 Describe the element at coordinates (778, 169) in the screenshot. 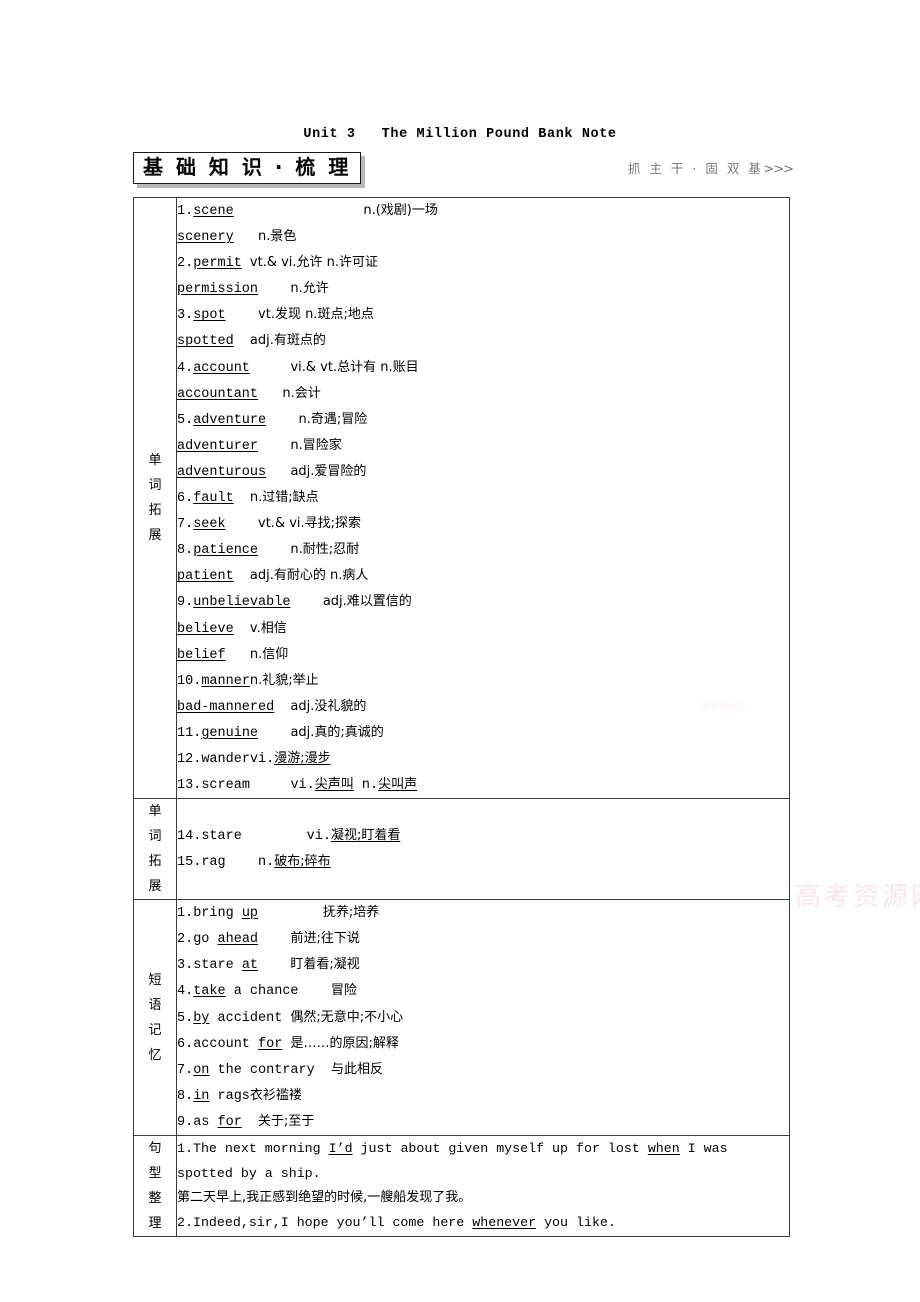

I see `tagline-arrows: >>>` at that location.